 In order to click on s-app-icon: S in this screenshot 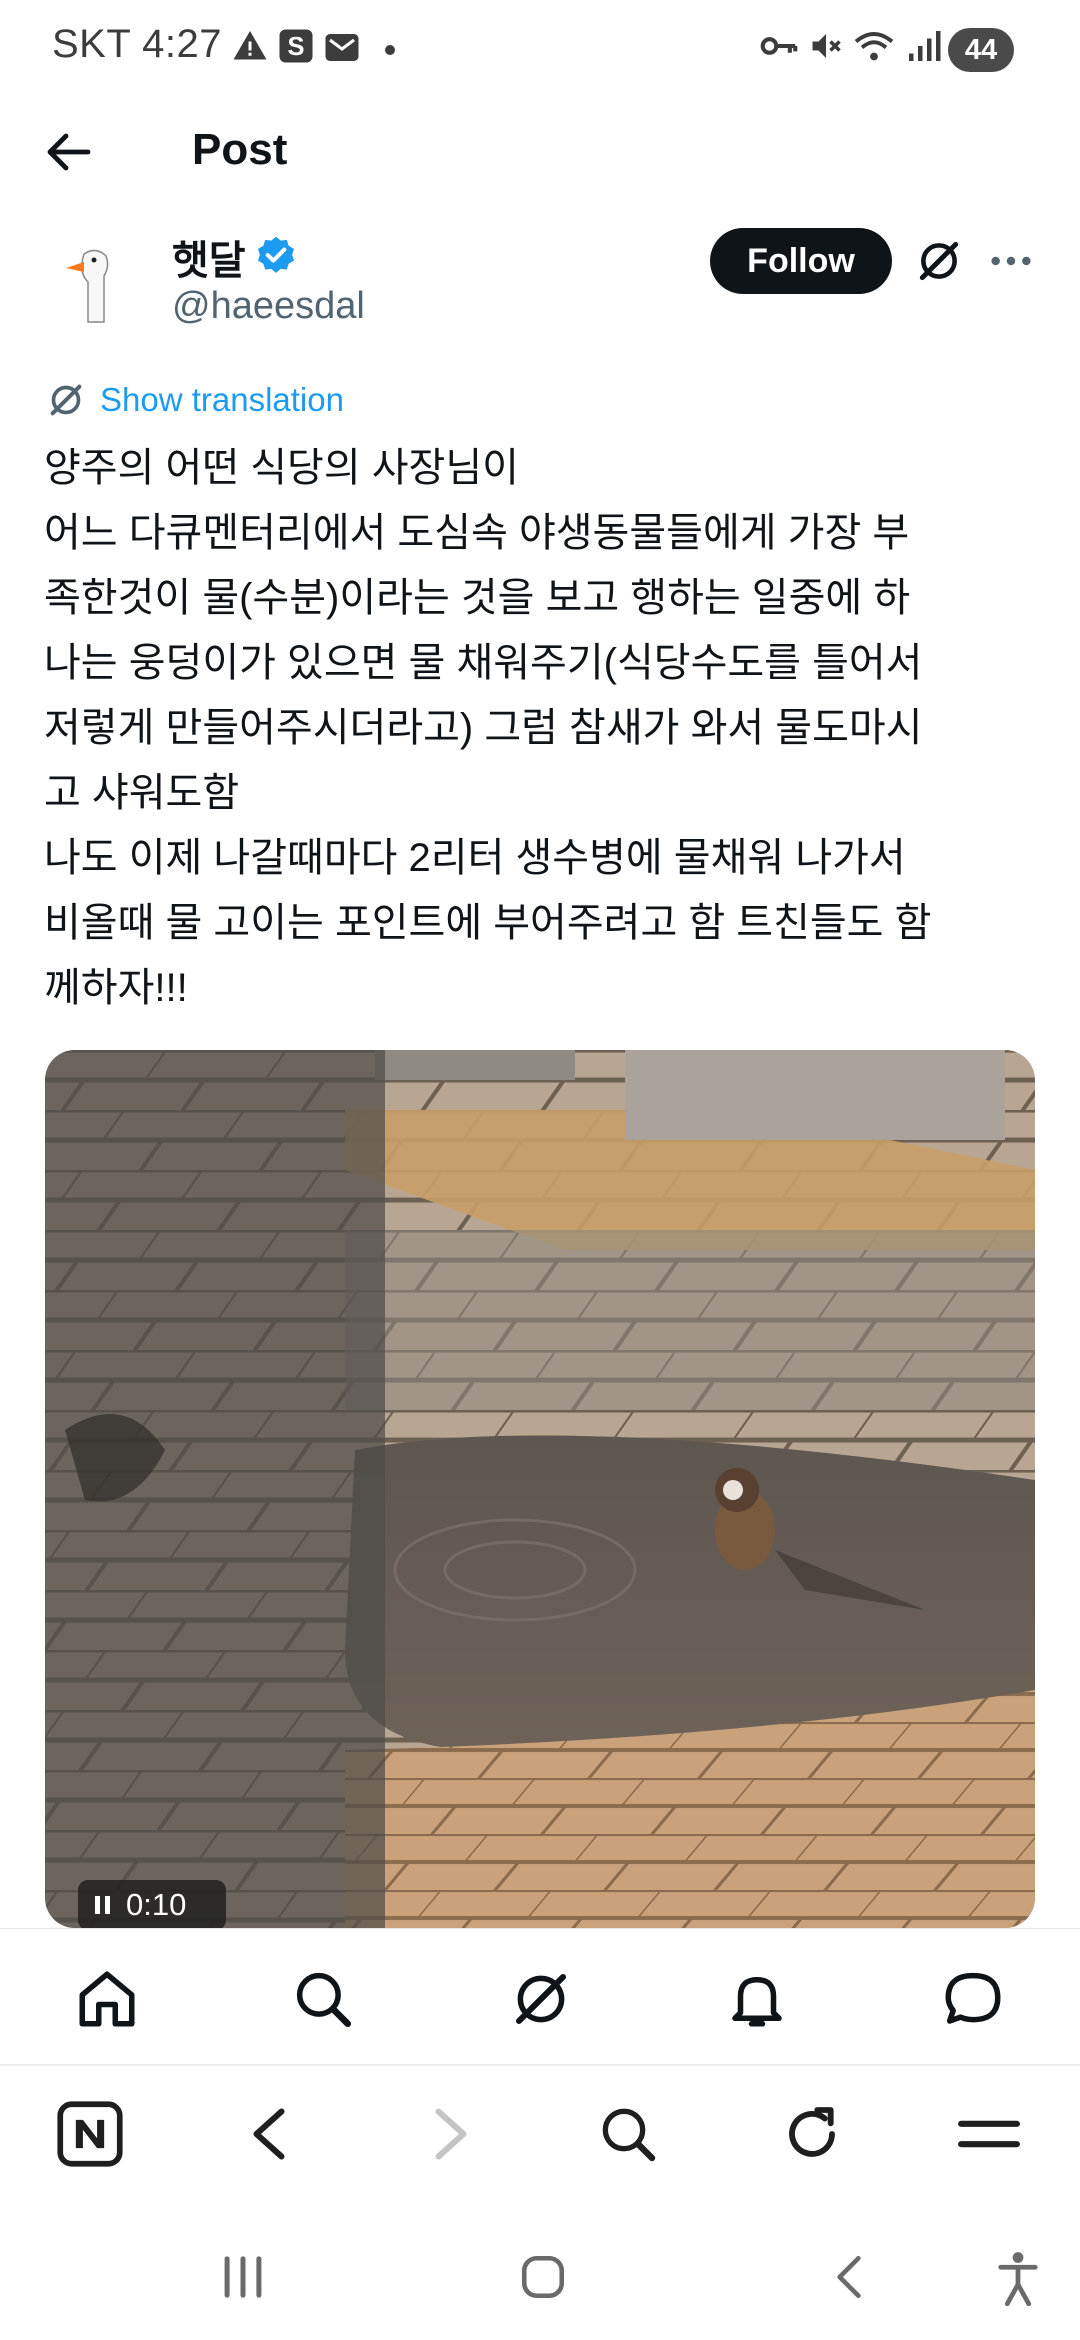, I will do `click(296, 46)`.